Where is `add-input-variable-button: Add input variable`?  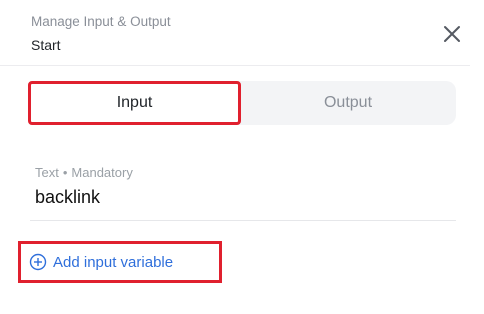 add-input-variable-button: Add input variable is located at coordinates (120, 262).